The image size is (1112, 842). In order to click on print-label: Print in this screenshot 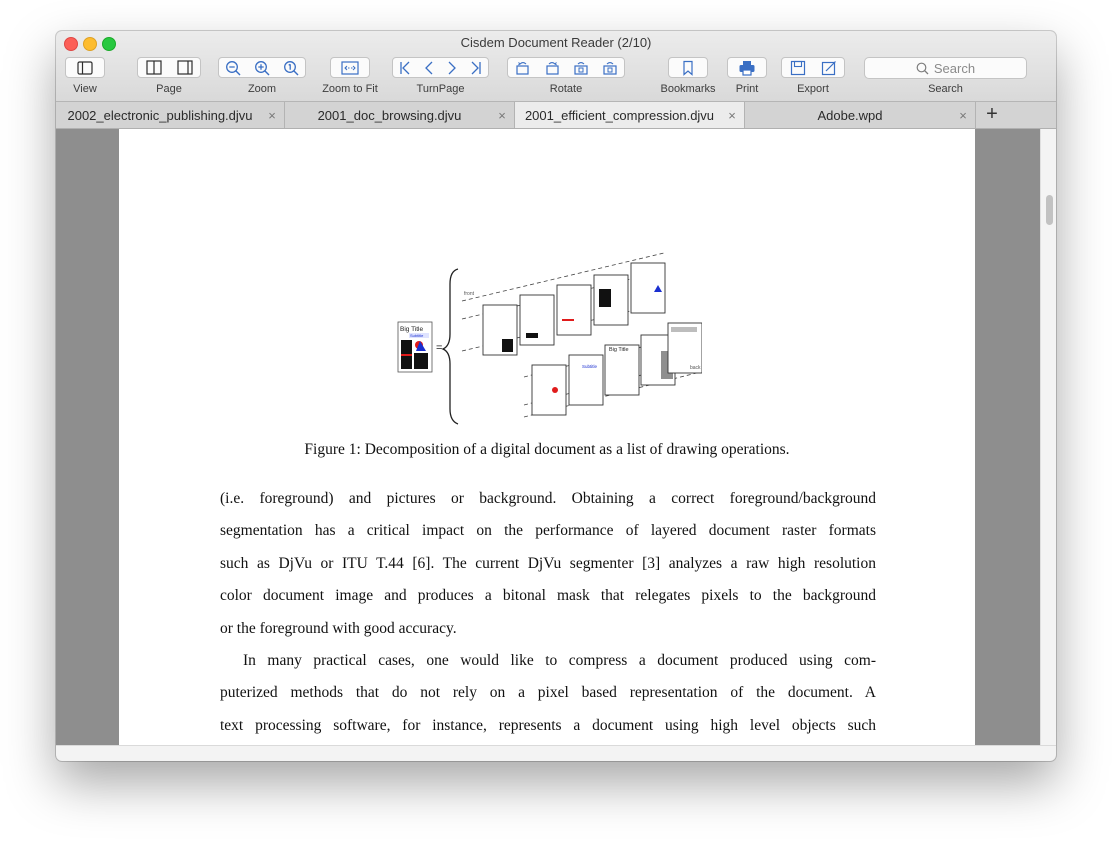, I will do `click(747, 89)`.